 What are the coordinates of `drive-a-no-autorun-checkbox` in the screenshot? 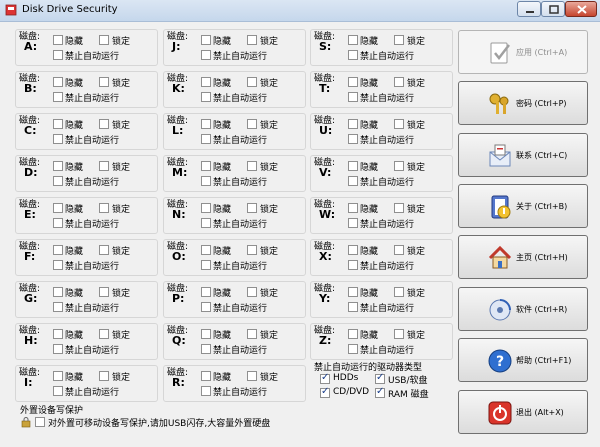 It's located at (58, 55).